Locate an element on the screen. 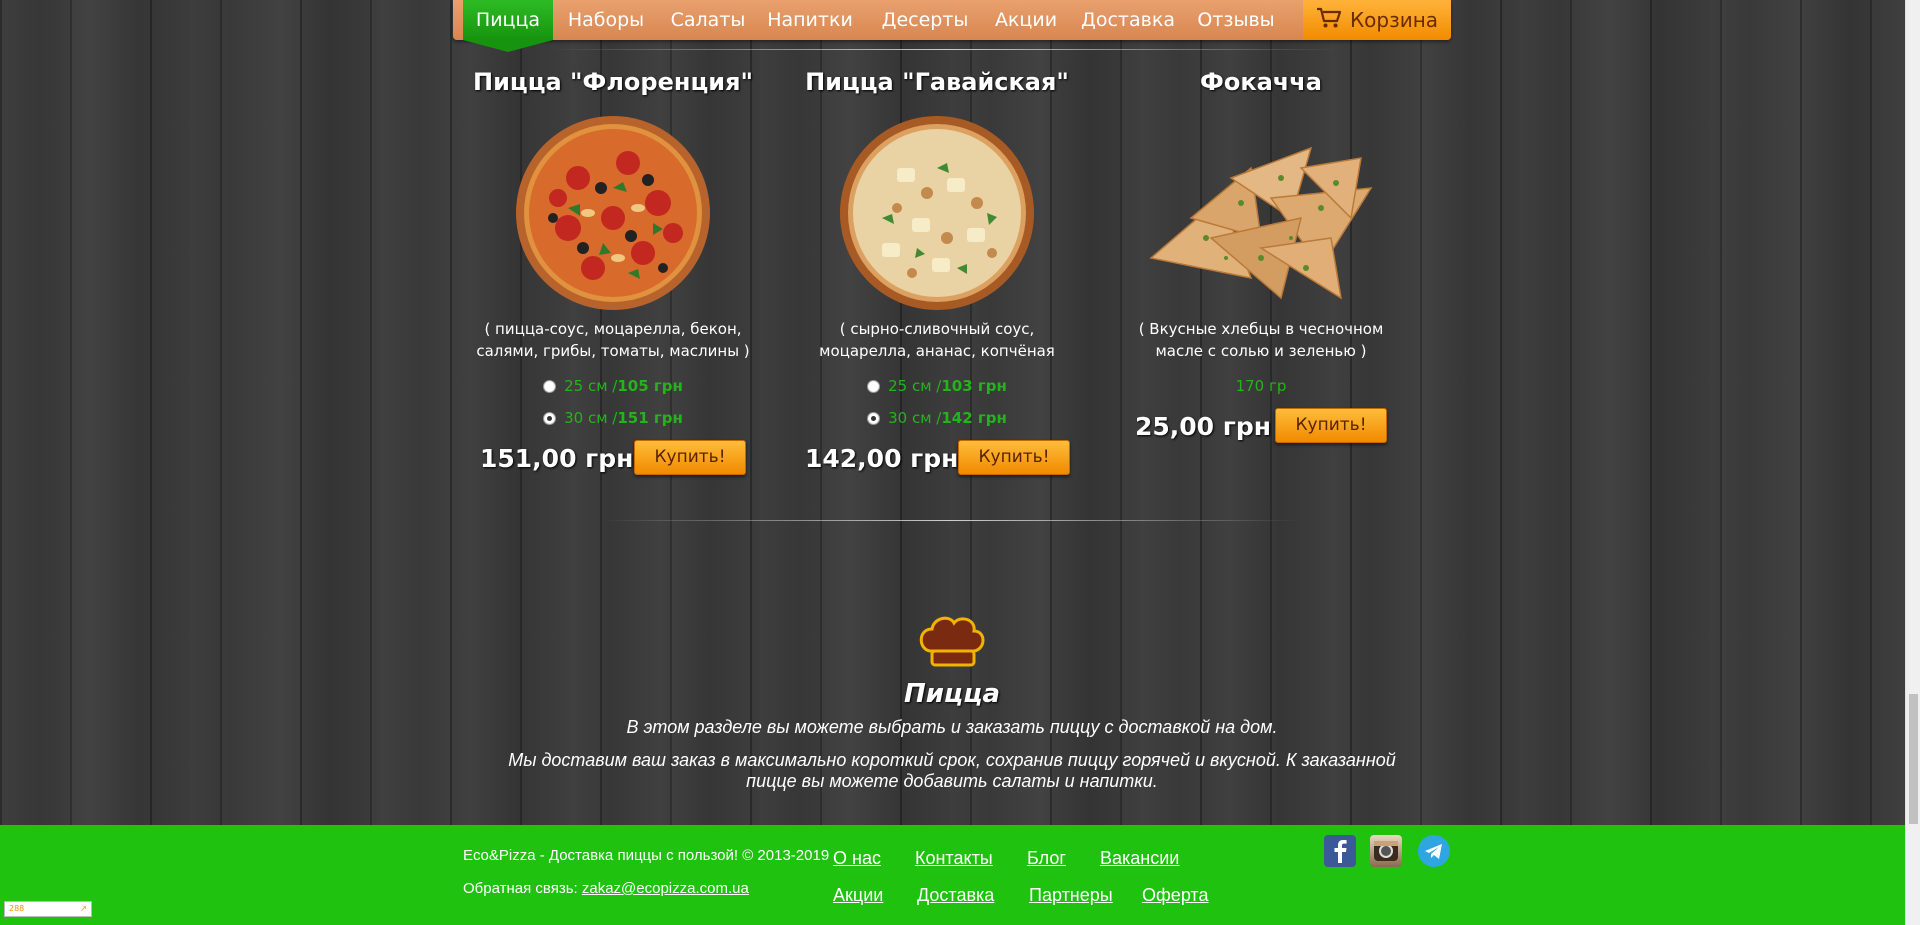  pizza-florence-image is located at coordinates (613, 213).